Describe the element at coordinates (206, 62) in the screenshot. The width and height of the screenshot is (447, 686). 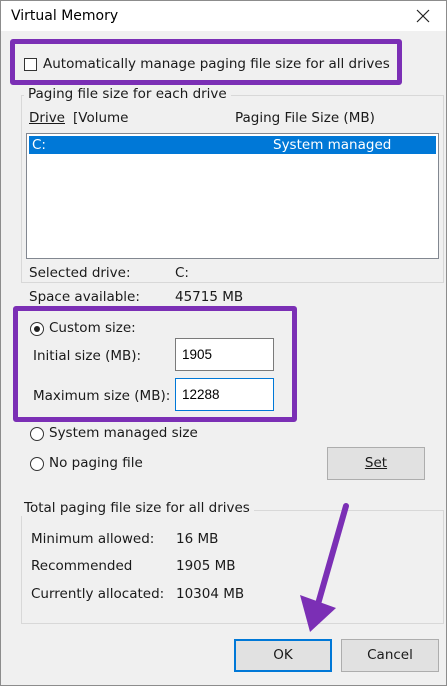
I see `highlight-box-auto-manage` at that location.